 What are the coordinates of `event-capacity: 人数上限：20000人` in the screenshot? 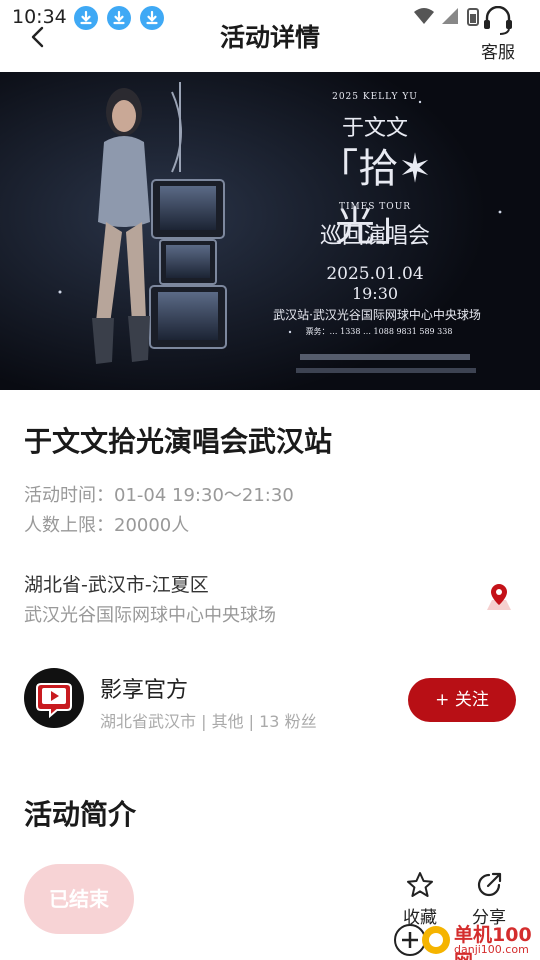 It's located at (107, 525).